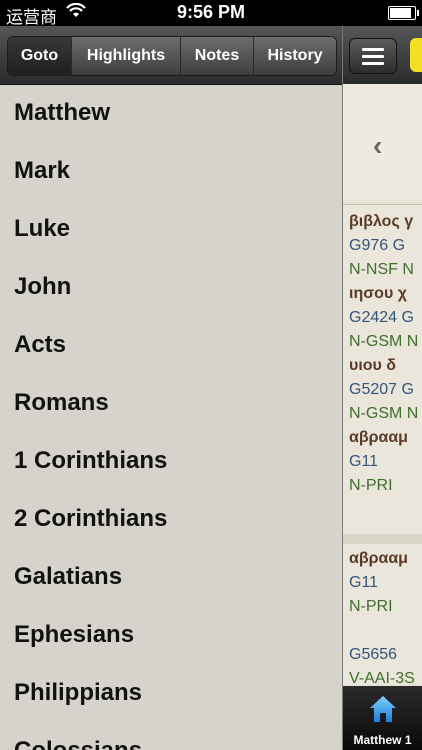 The width and height of the screenshot is (422, 750). Describe the element at coordinates (403, 13) in the screenshot. I see `battery-icon` at that location.